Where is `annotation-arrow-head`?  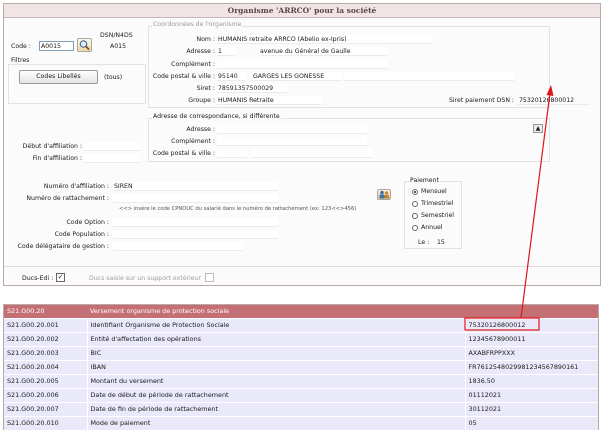 annotation-arrow-head is located at coordinates (550, 90).